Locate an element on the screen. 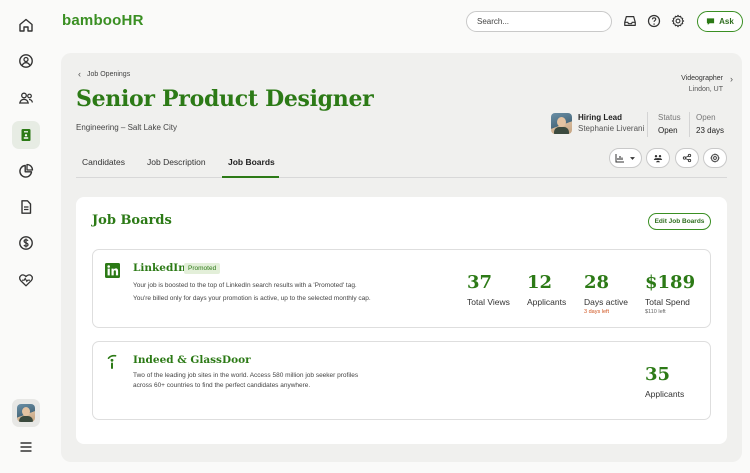  metric-applicants: 12 Applicants is located at coordinates (547, 290).